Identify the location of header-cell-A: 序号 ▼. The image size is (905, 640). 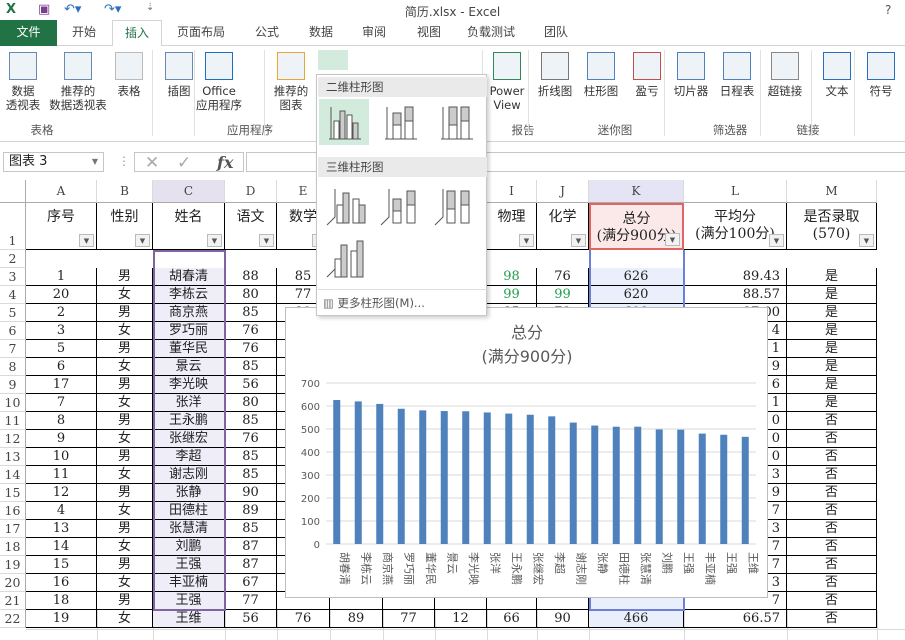
(61, 226).